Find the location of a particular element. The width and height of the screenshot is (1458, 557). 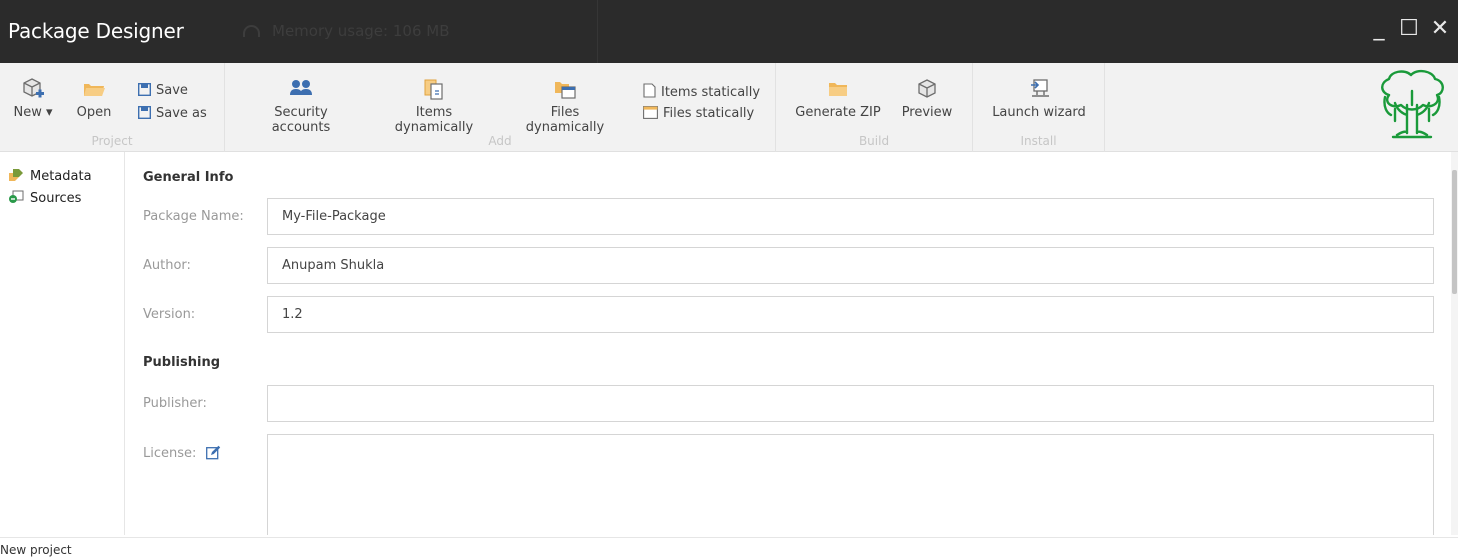

status-text: New project is located at coordinates (36, 550).